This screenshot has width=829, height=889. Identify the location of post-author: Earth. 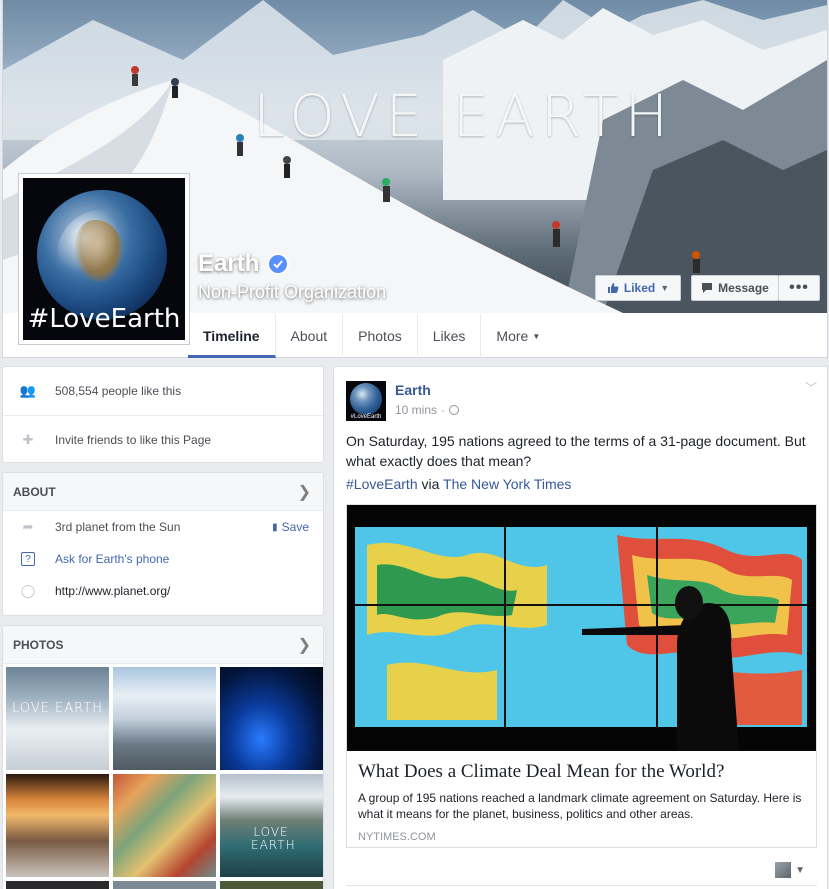
(413, 390).